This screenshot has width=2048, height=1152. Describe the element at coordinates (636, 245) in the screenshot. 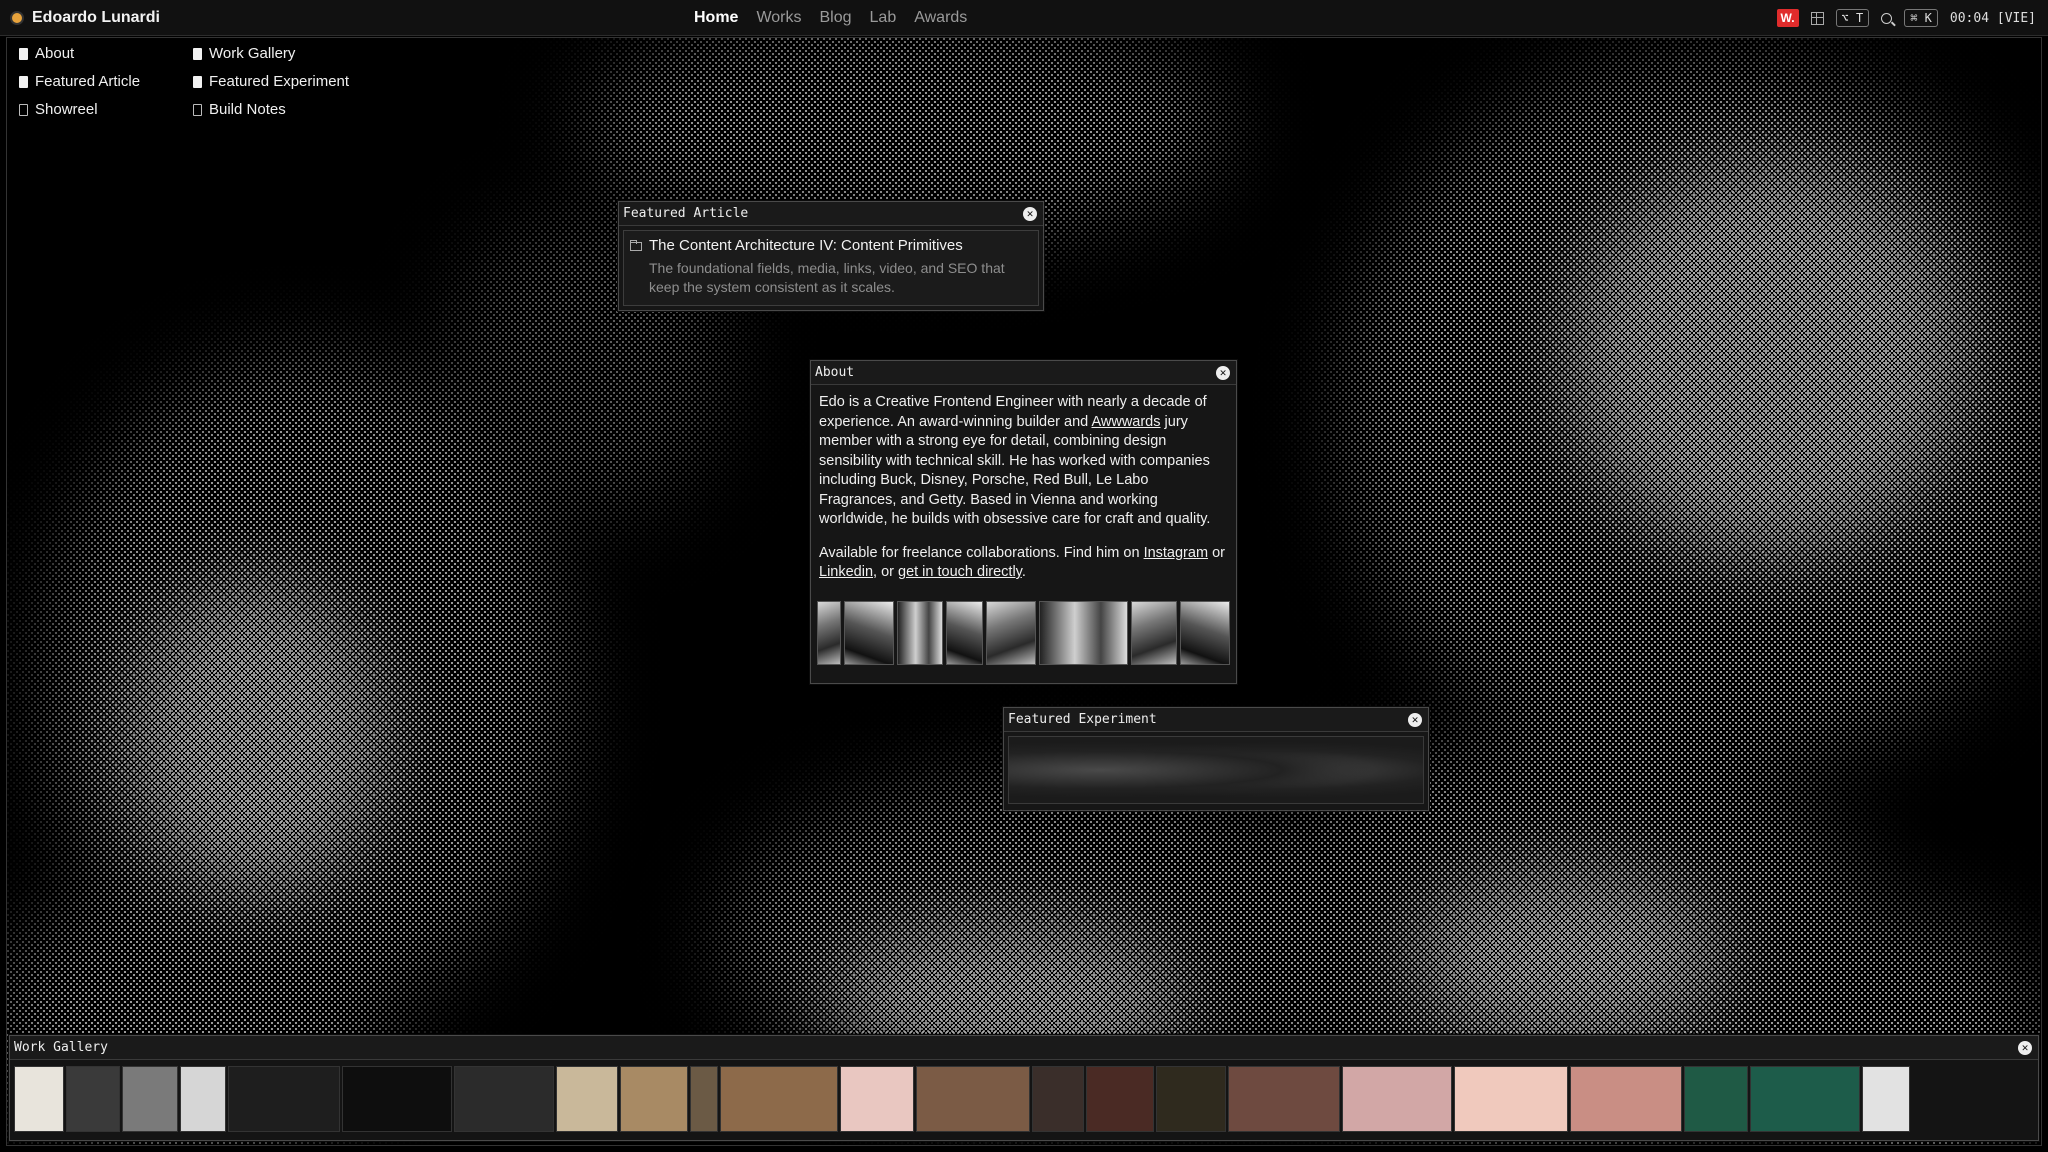

I see `folder-icon` at that location.